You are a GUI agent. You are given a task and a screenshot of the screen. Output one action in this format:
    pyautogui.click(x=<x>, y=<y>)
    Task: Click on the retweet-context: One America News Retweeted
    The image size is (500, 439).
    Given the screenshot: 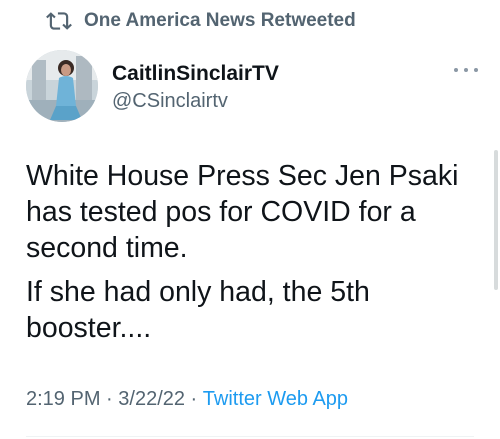 What is the action you would take?
    pyautogui.click(x=201, y=21)
    